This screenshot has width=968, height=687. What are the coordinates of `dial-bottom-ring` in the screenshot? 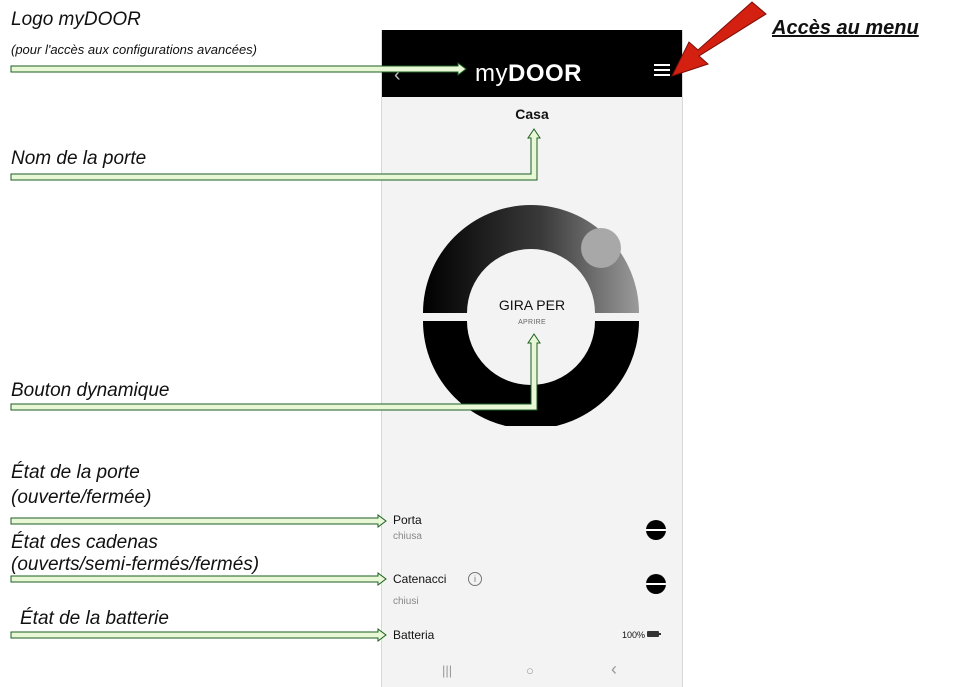 It's located at (531, 373).